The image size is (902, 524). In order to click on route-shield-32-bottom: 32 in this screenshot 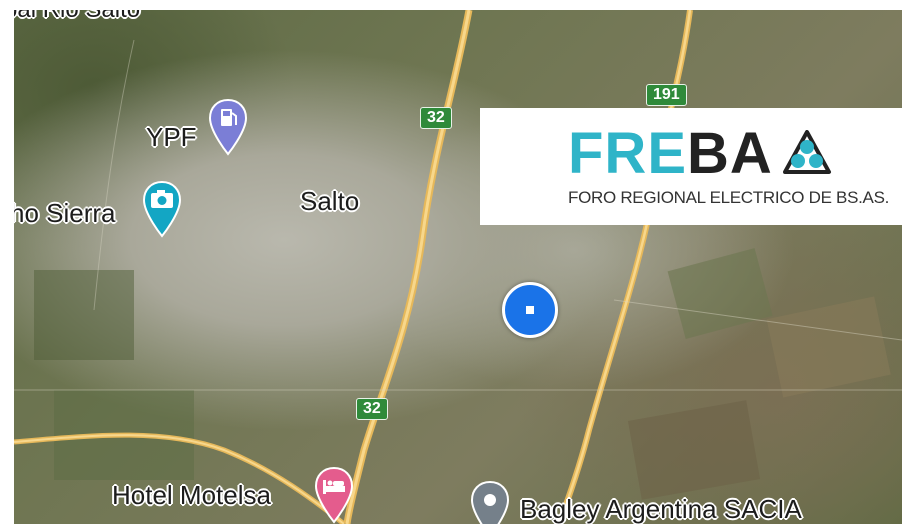, I will do `click(372, 409)`.